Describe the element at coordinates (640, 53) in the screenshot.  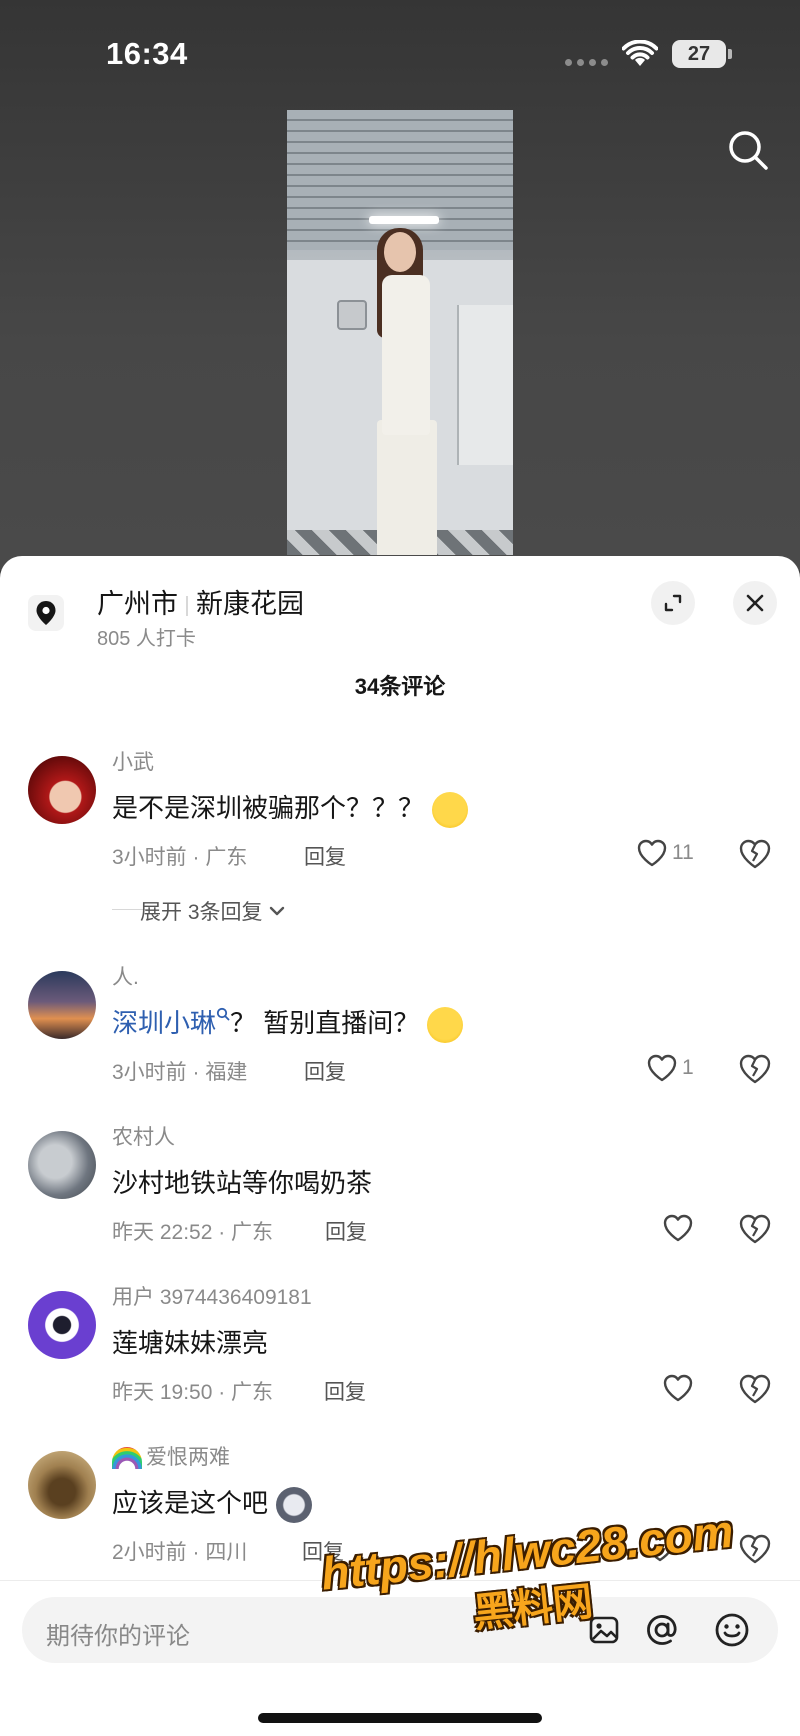
I see `wifi-icon` at that location.